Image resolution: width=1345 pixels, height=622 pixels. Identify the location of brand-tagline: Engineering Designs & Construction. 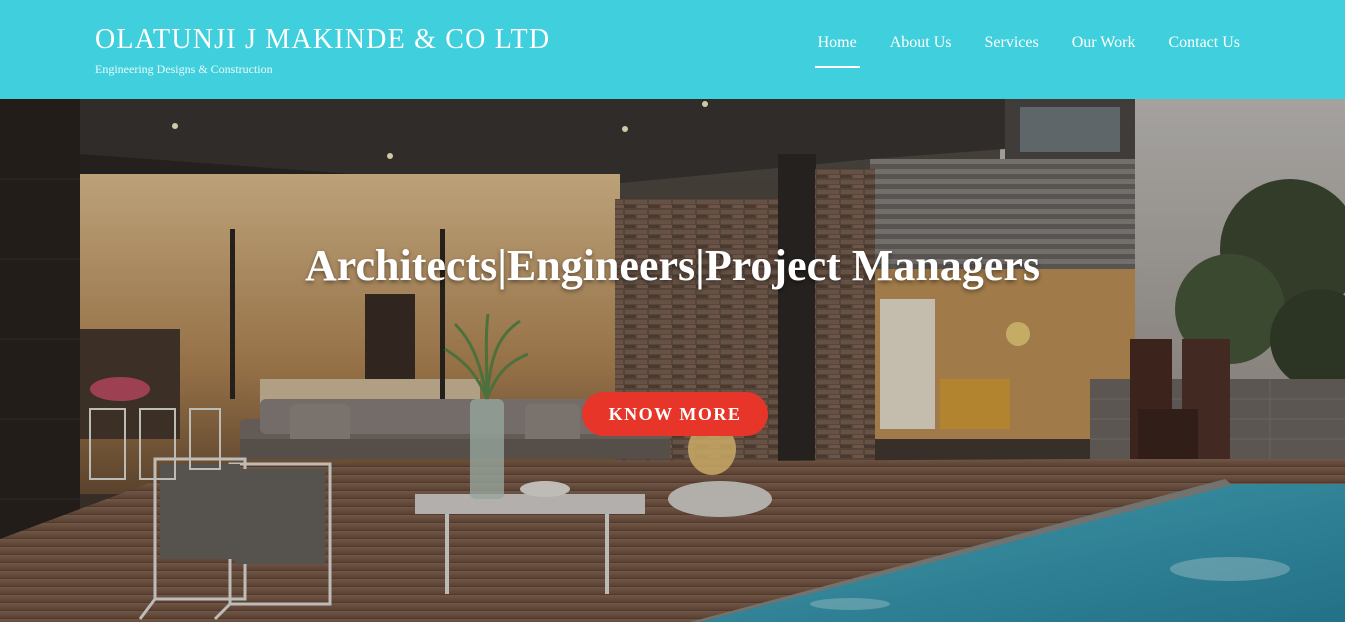
(184, 69).